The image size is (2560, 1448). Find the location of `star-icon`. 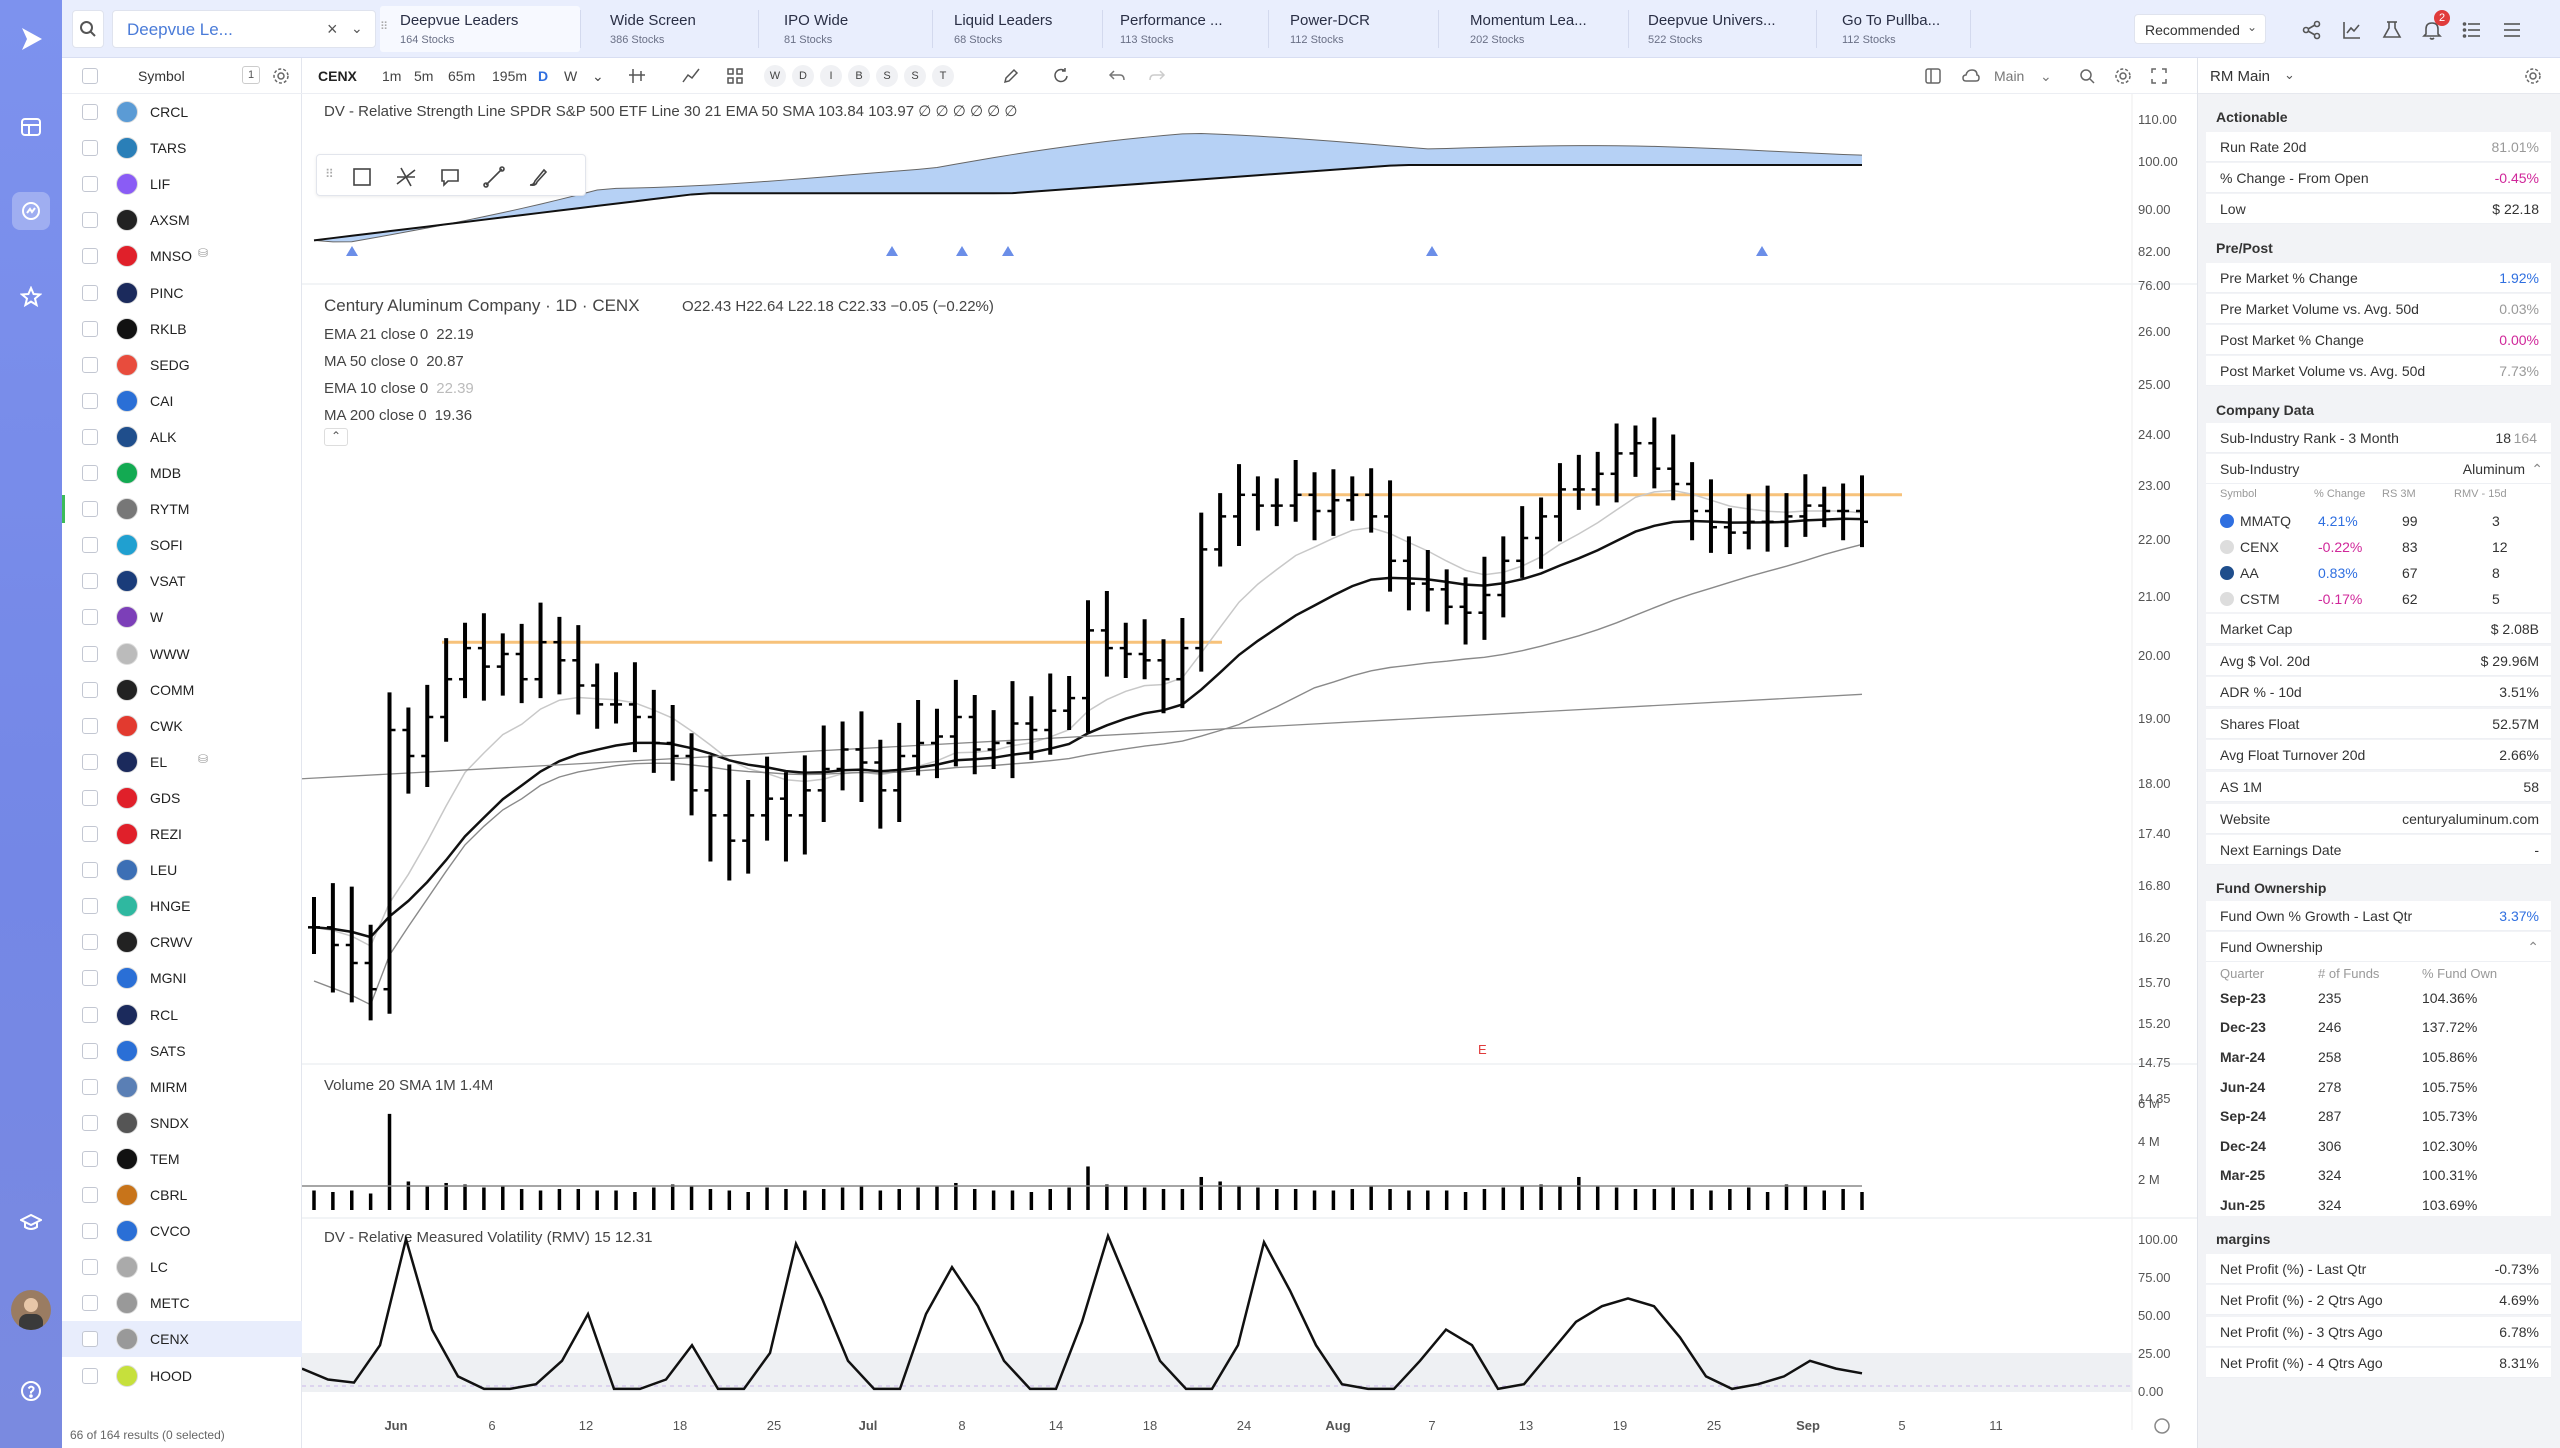

star-icon is located at coordinates (31, 297).